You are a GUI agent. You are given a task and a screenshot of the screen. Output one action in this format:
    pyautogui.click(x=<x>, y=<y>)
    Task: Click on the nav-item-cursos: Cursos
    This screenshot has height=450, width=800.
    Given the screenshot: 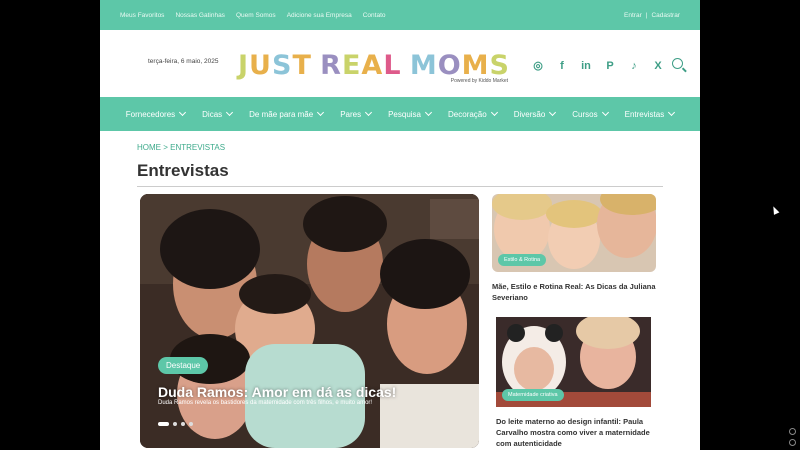 What is the action you would take?
    pyautogui.click(x=590, y=113)
    